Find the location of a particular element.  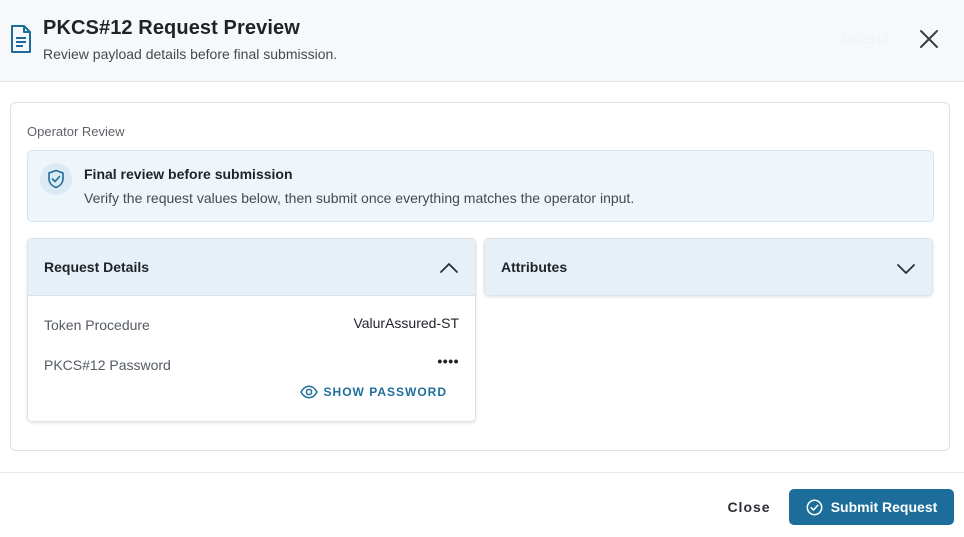

submit-request-button: Submit Request is located at coordinates (871, 507).